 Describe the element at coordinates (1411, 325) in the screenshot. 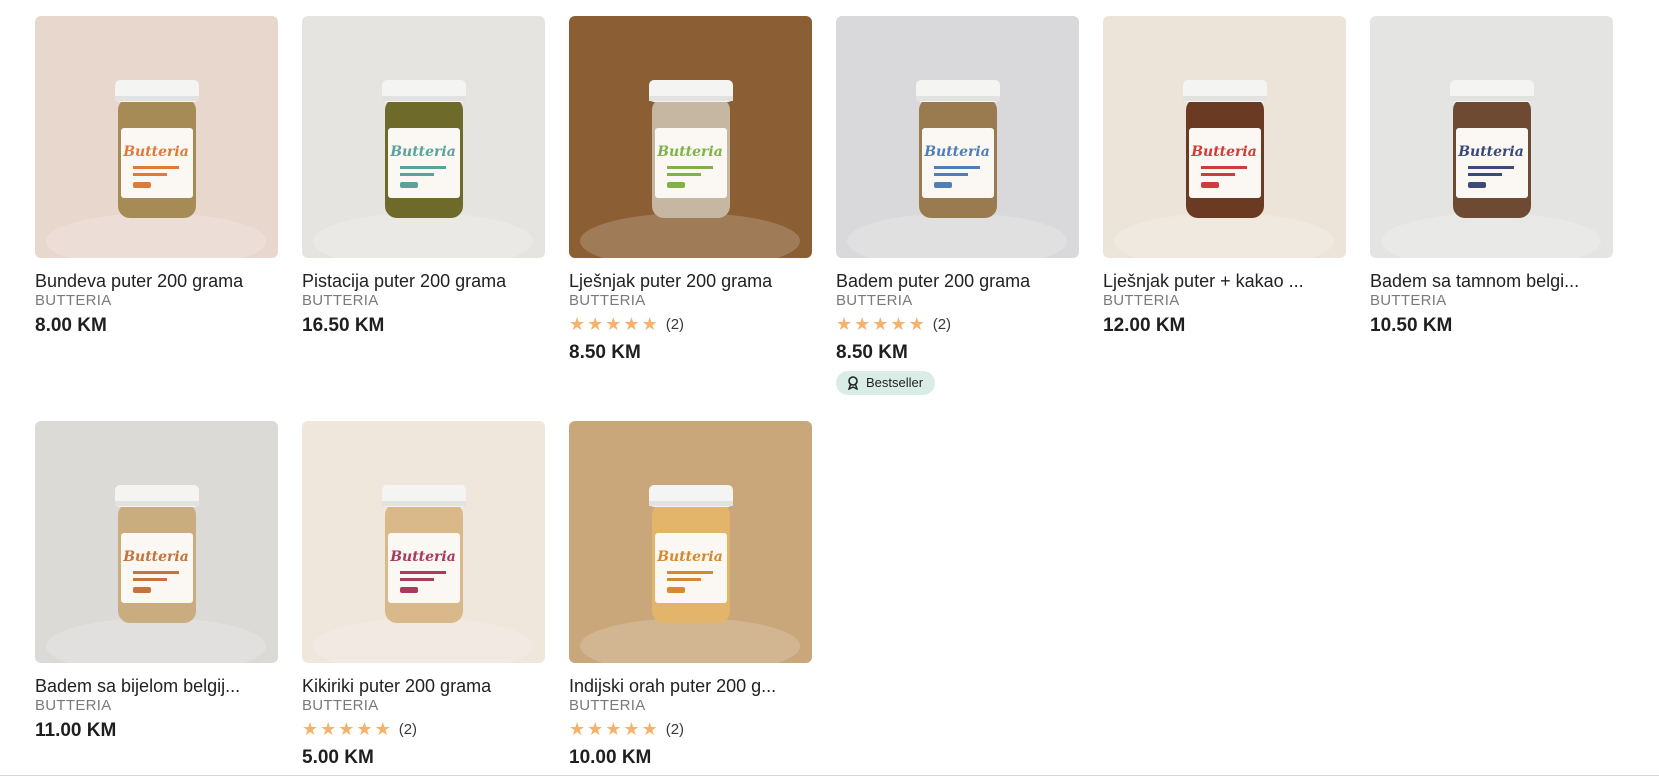

I see `product-price: 10.50 KM` at that location.